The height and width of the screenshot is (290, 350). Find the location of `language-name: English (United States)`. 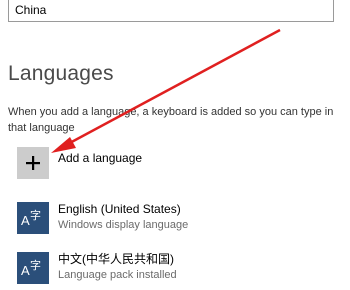

language-name: English (United States) is located at coordinates (119, 209).